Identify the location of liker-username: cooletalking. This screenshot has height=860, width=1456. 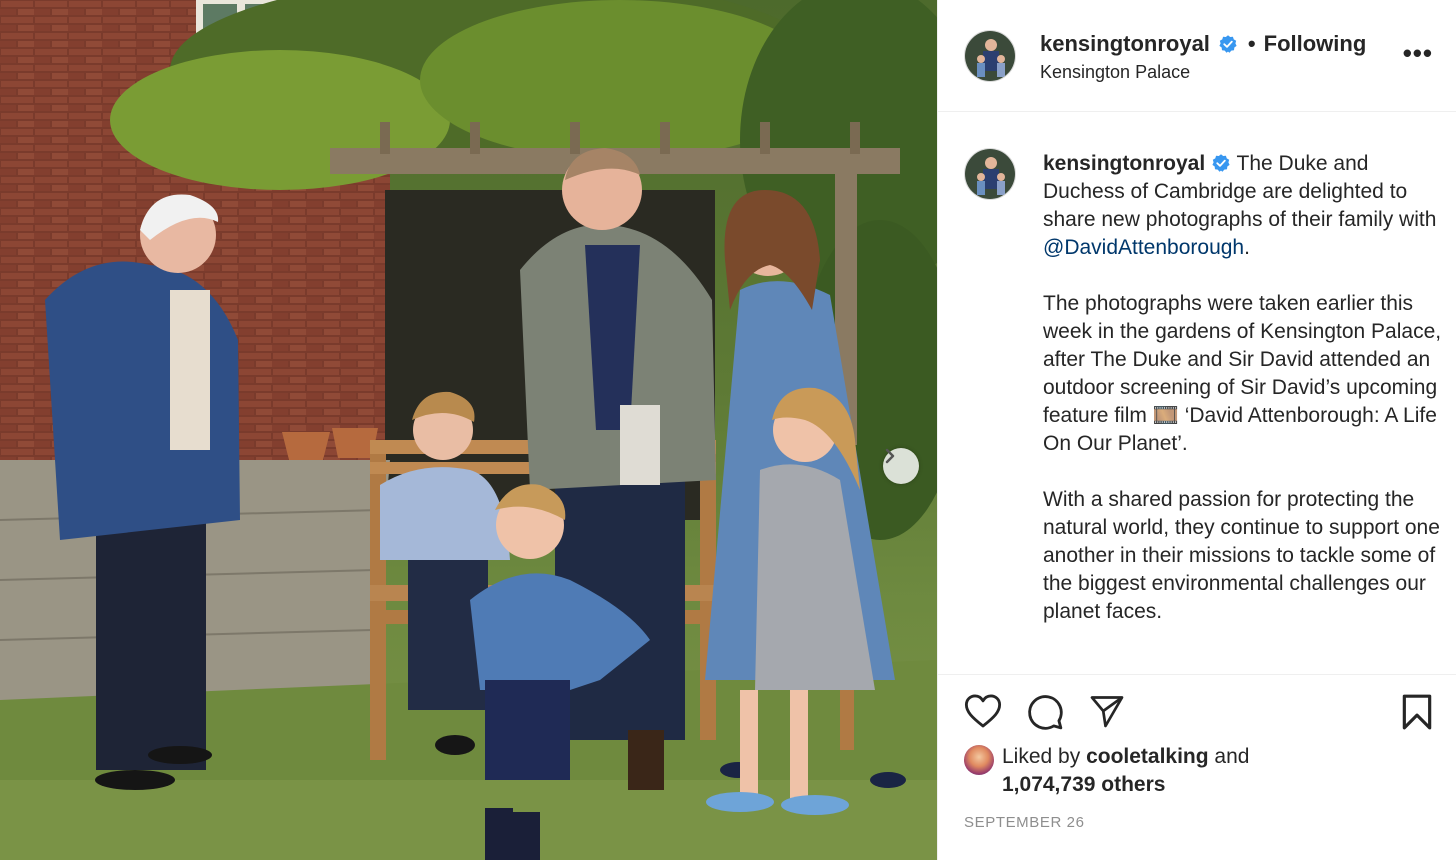
(1147, 756).